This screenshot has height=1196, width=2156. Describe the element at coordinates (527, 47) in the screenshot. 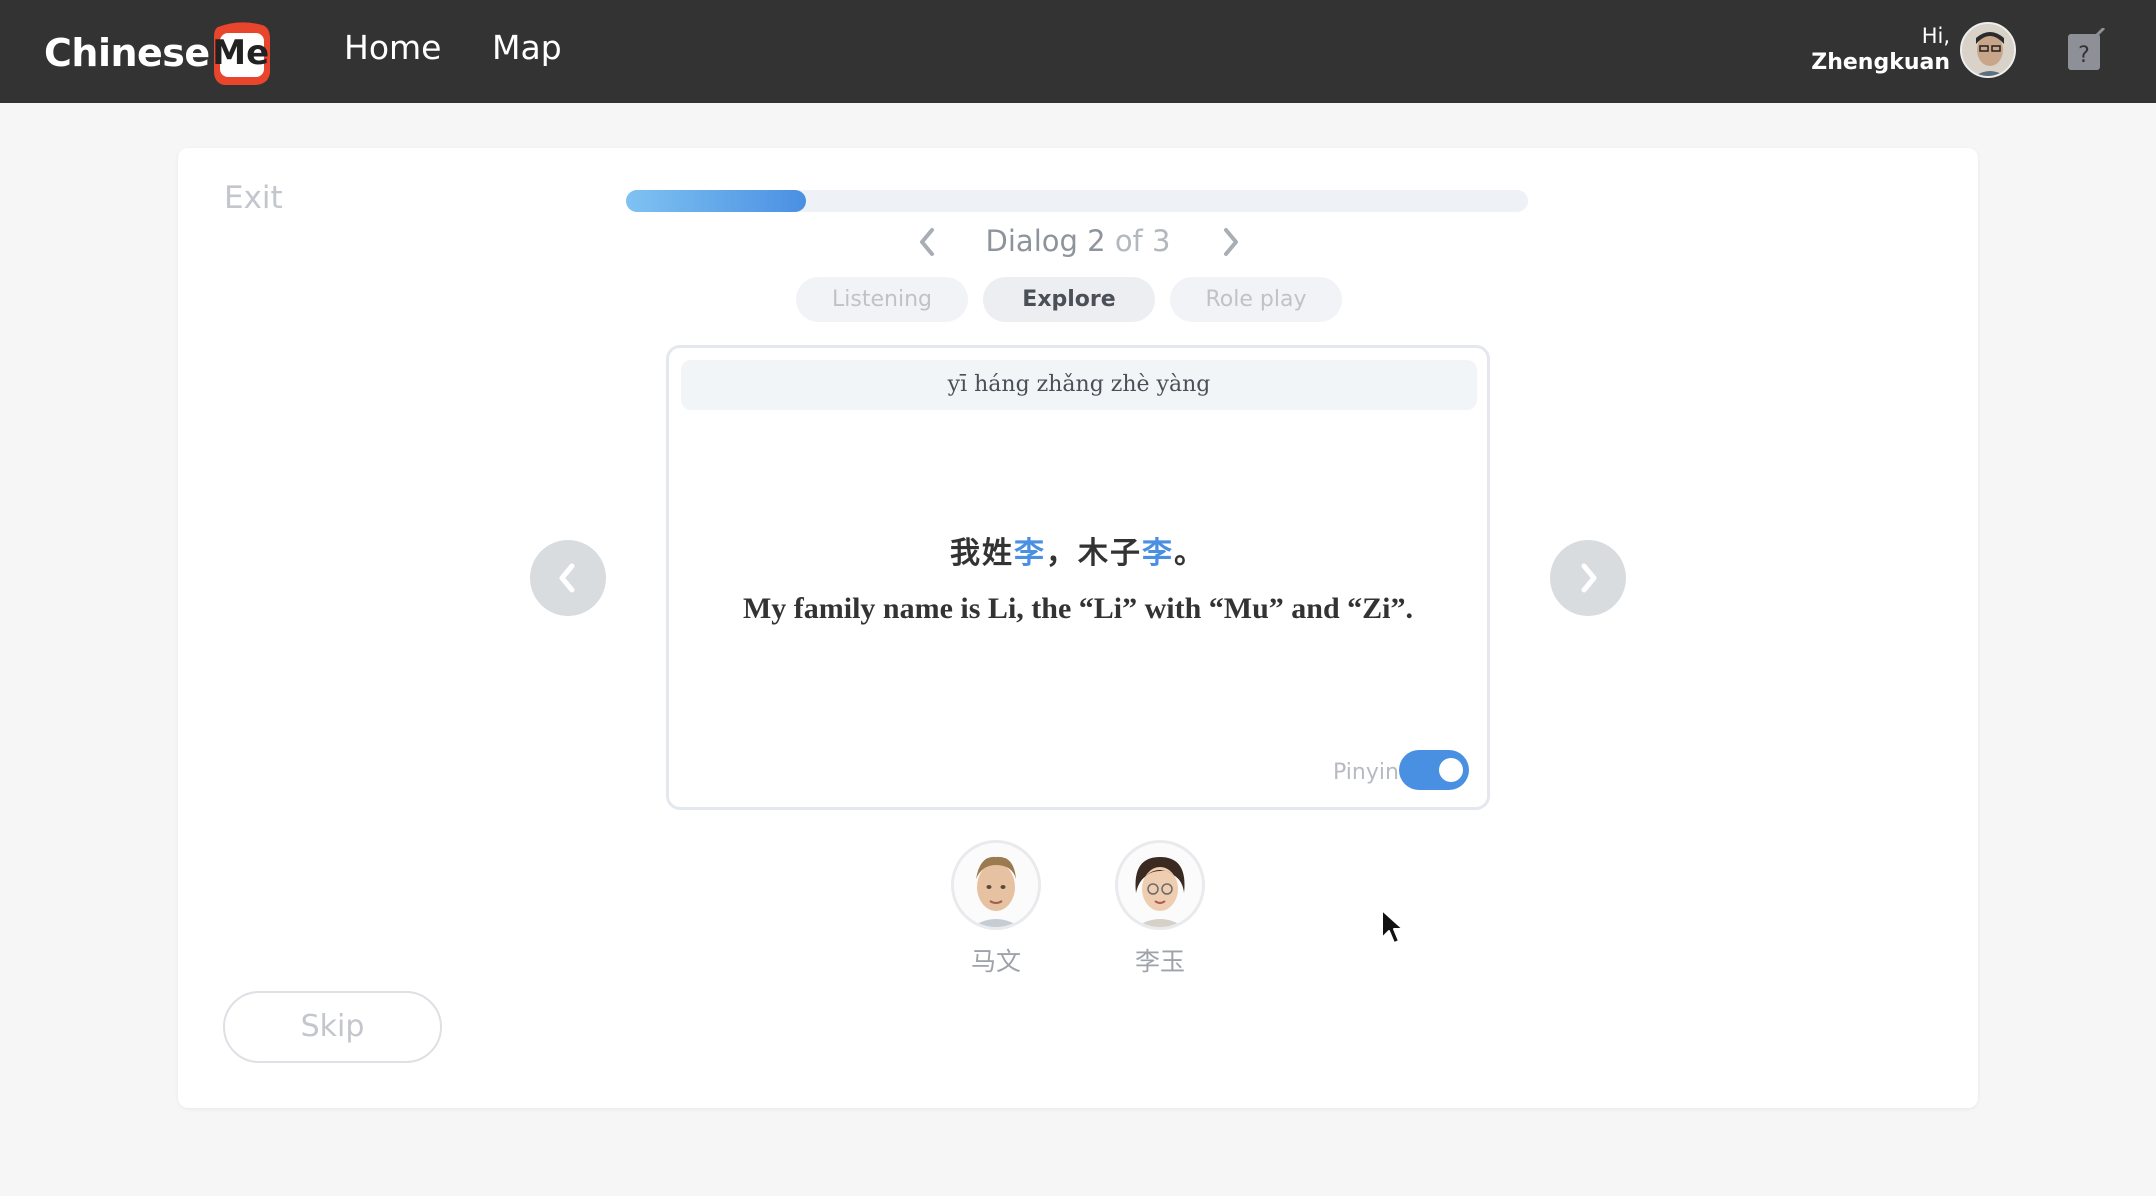

I see `nav-map-link: Map` at that location.